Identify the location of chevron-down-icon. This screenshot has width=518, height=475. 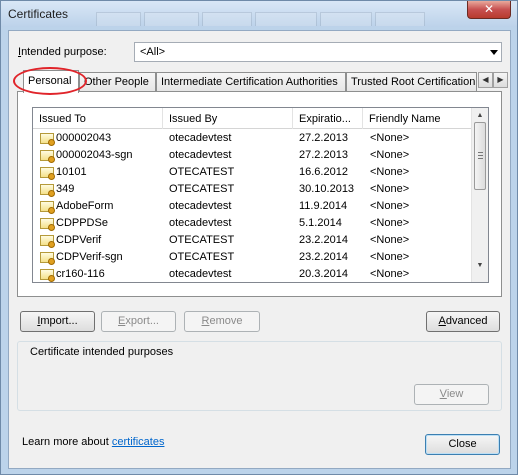
(494, 52).